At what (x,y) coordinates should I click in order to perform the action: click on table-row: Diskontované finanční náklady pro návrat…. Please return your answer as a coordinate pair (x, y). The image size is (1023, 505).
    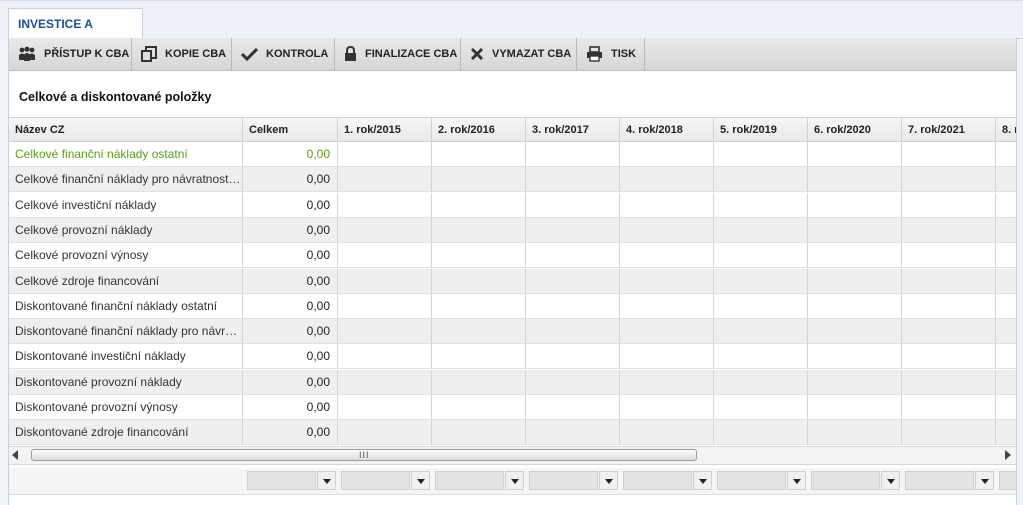
    Looking at the image, I should click on (512, 332).